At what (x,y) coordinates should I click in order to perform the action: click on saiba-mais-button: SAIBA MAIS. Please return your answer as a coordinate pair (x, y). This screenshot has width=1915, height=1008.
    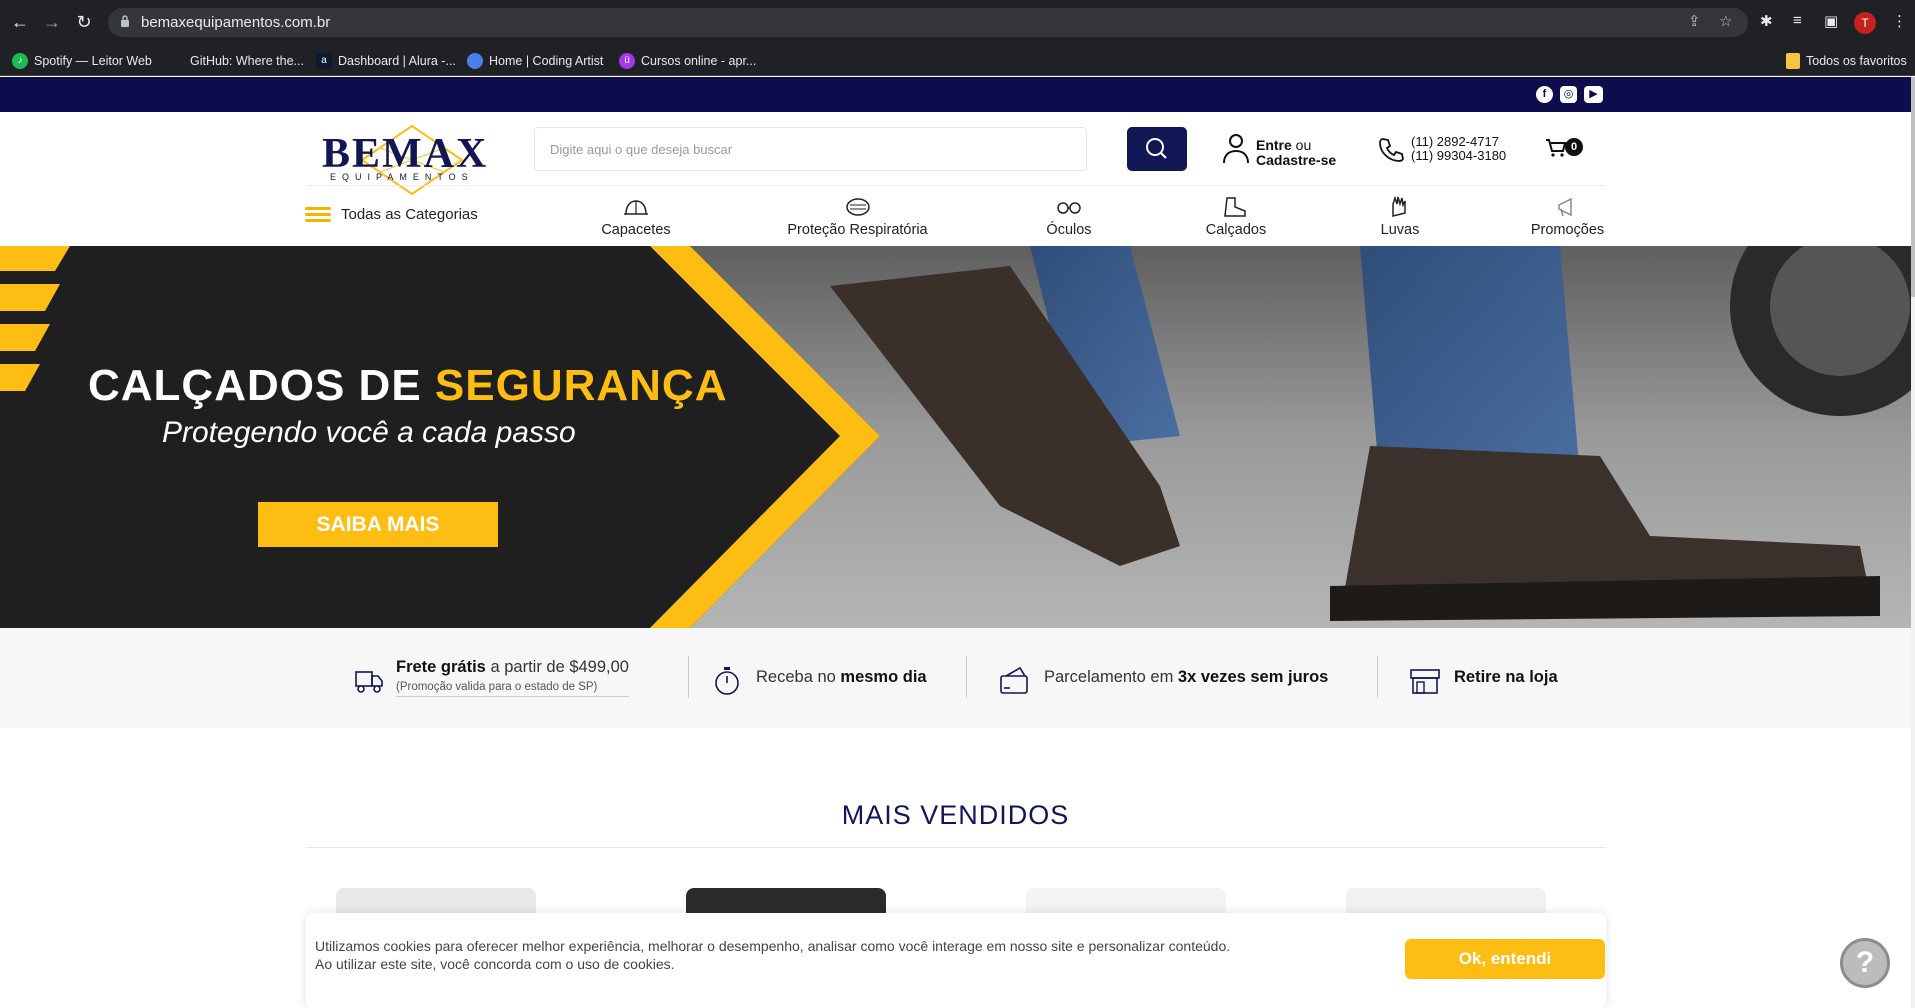
    Looking at the image, I should click on (378, 524).